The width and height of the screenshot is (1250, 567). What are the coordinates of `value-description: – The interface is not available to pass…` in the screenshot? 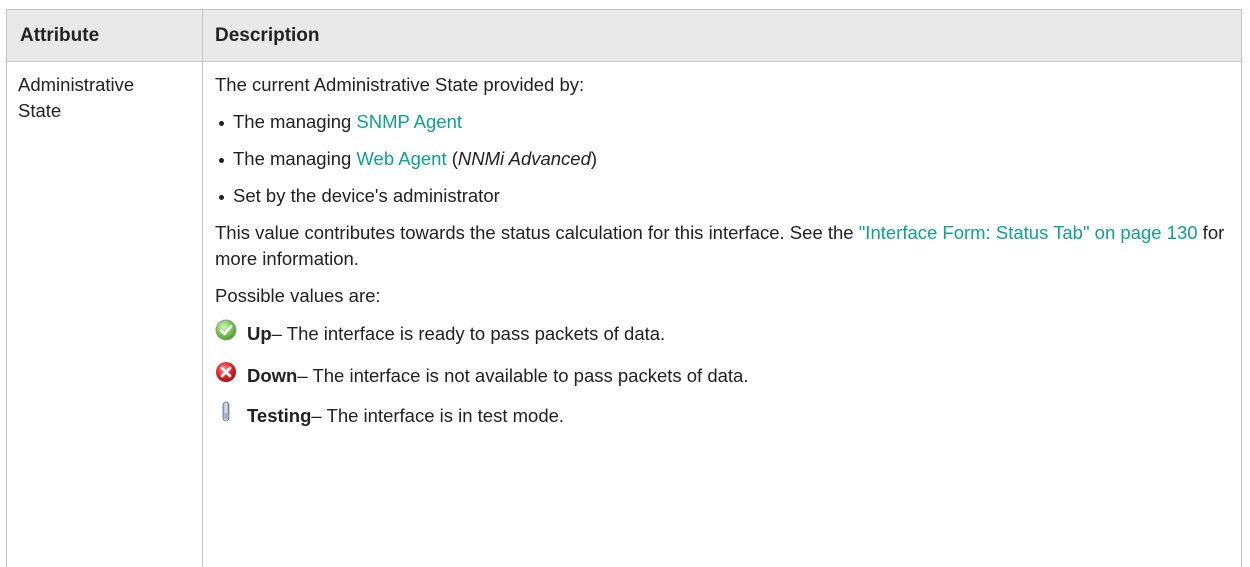 It's located at (523, 375).